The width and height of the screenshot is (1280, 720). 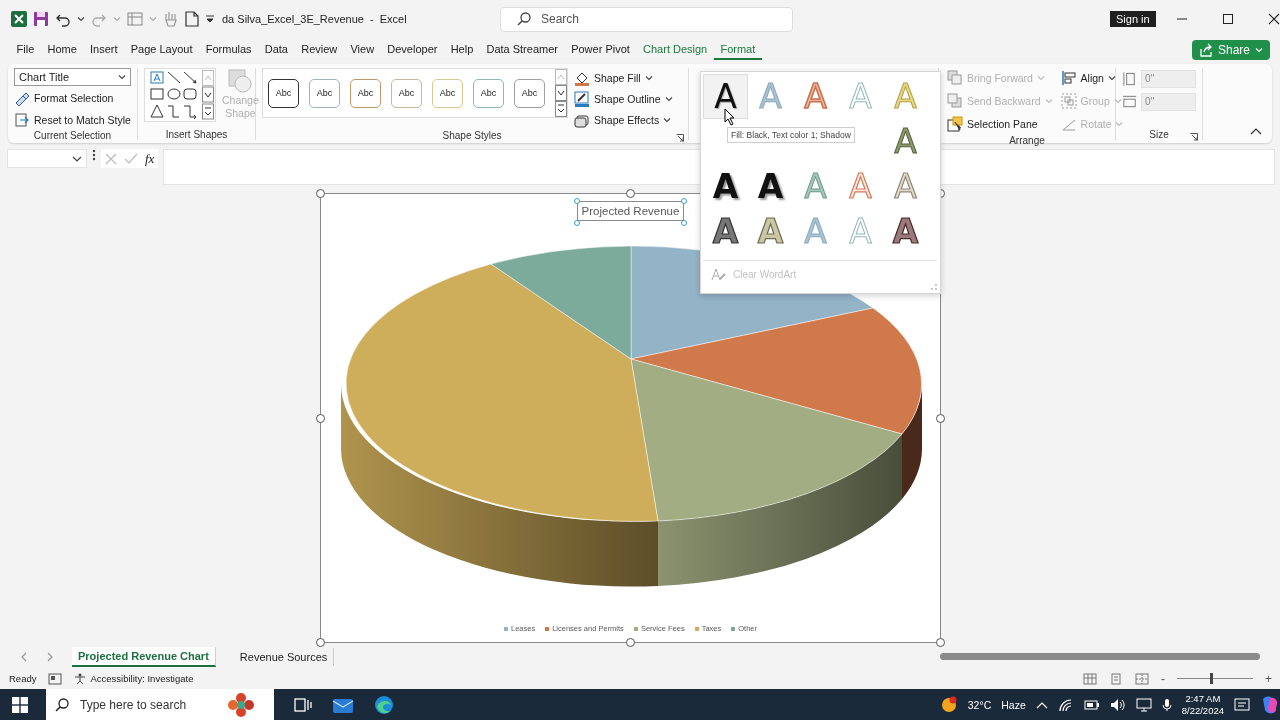 What do you see at coordinates (1203, 698) in the screenshot?
I see `clock-time: 2:47 AM` at bounding box center [1203, 698].